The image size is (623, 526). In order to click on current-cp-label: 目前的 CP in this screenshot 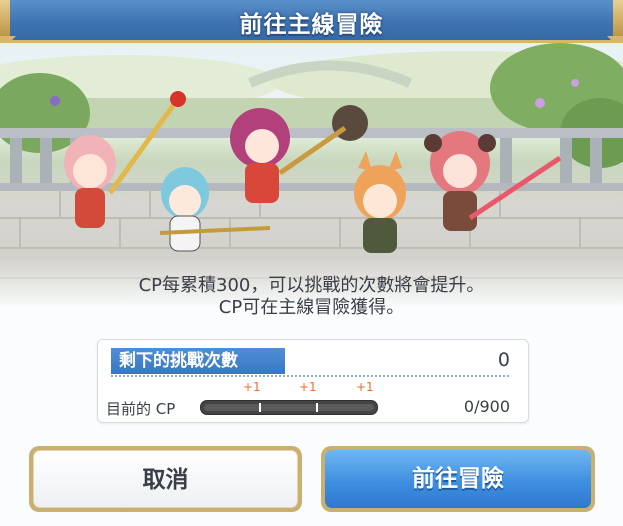, I will do `click(141, 409)`.